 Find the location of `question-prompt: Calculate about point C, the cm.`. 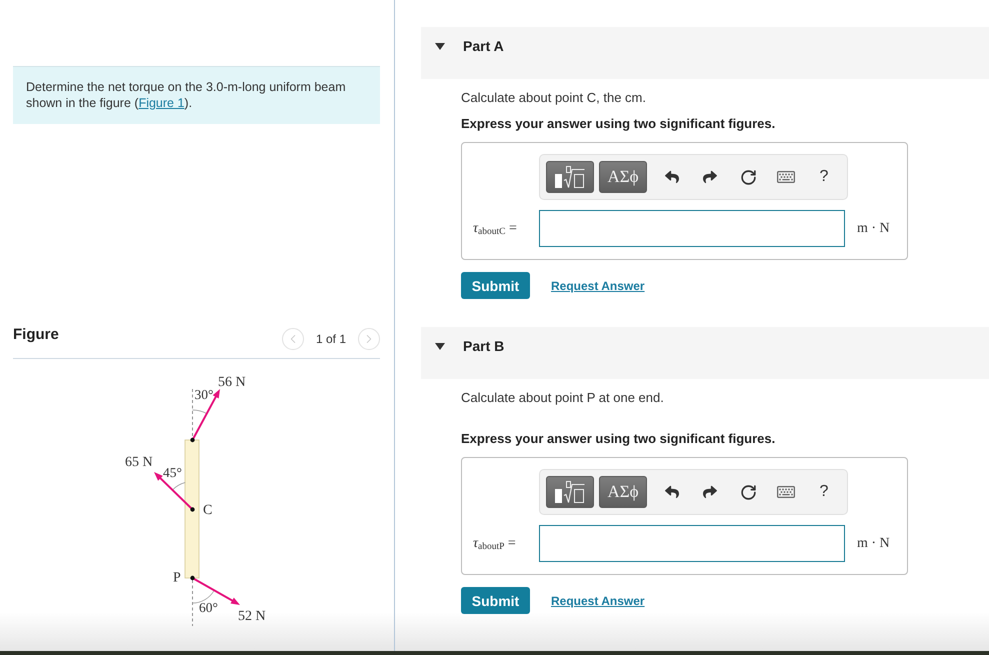

question-prompt: Calculate about point C, the cm. is located at coordinates (554, 98).